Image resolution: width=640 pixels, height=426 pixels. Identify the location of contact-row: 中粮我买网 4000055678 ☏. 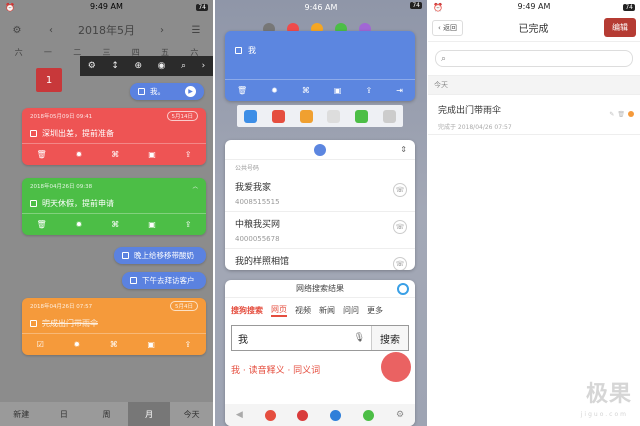
(320, 230).